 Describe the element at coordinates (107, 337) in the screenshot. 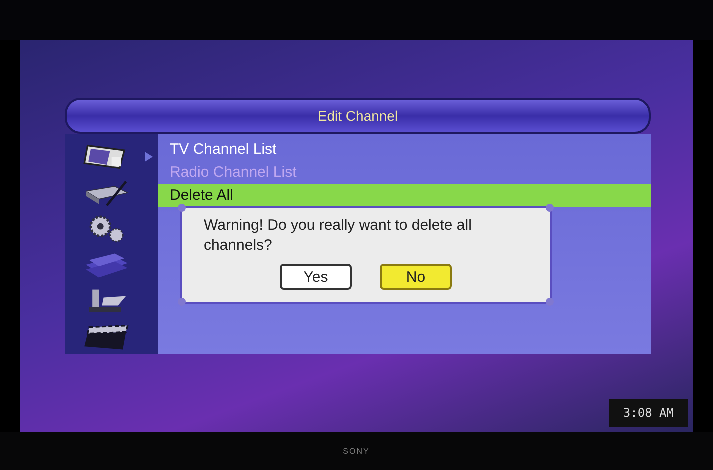

I see `clapperboard-icon` at that location.